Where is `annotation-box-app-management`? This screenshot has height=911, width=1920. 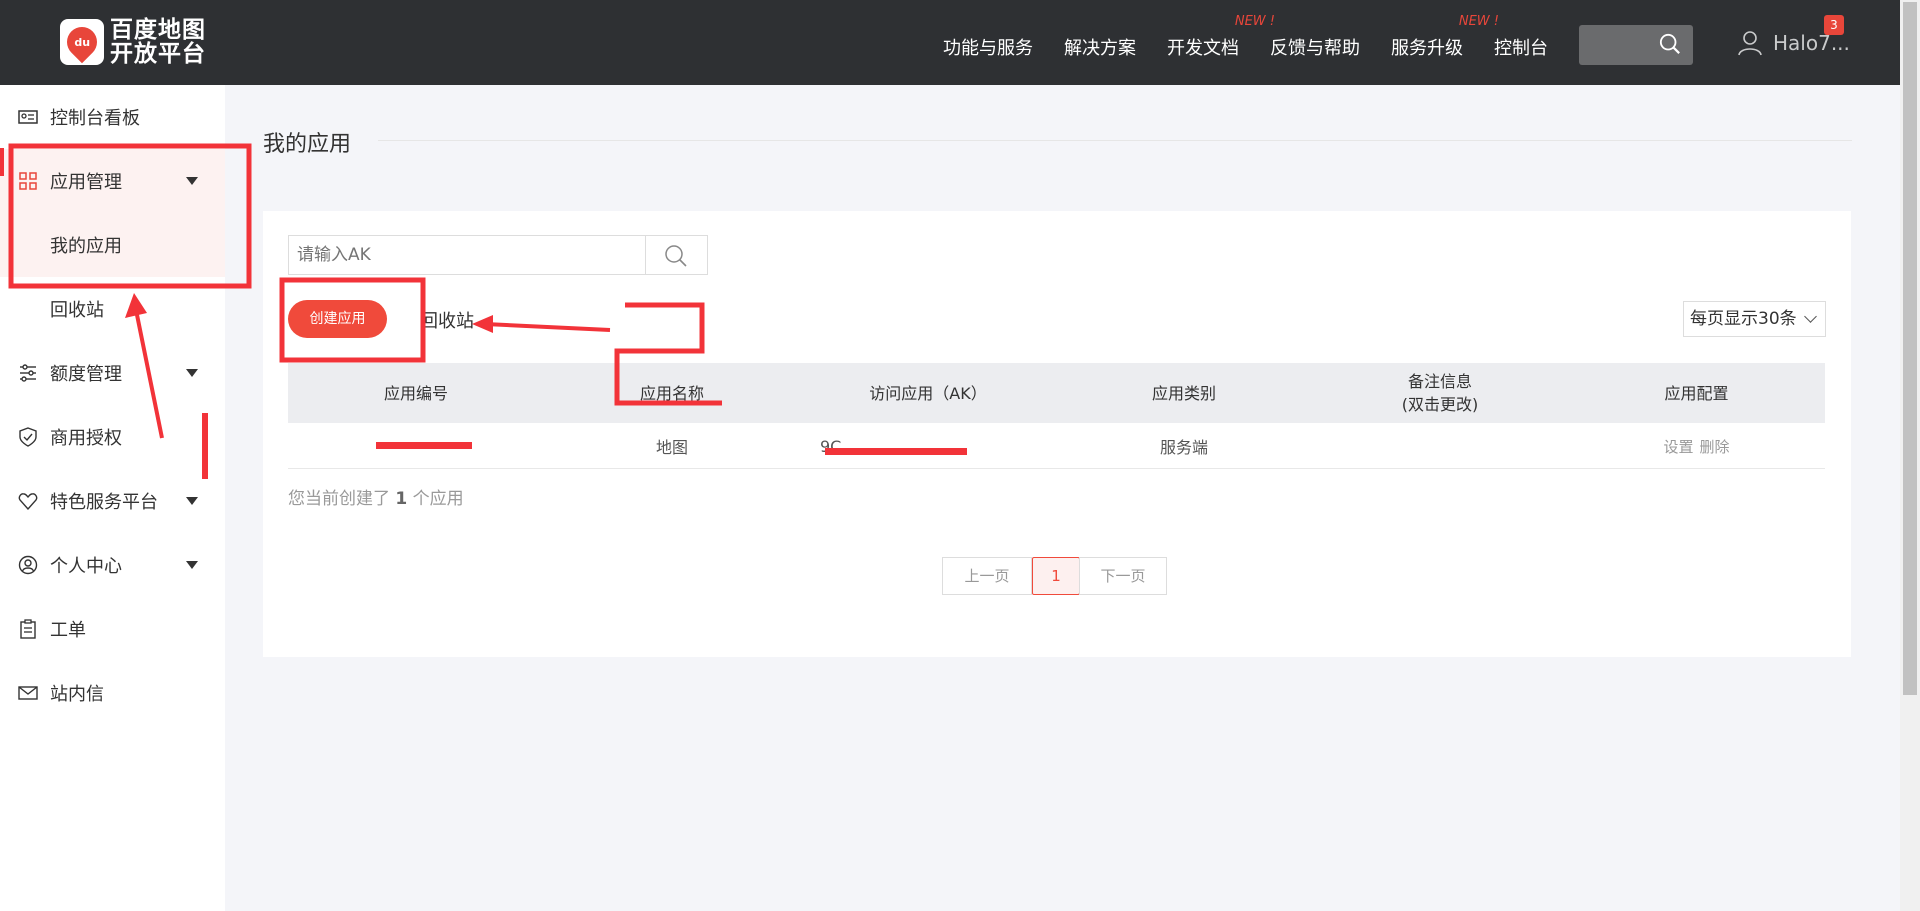 annotation-box-app-management is located at coordinates (130, 216).